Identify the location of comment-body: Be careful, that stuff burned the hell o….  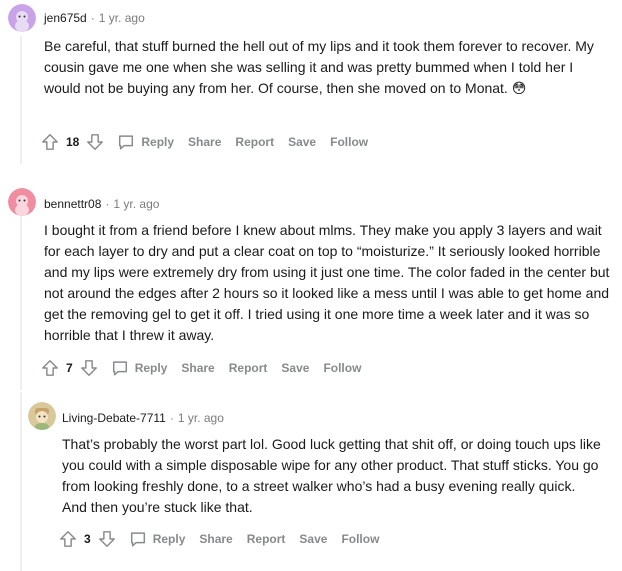
(319, 67).